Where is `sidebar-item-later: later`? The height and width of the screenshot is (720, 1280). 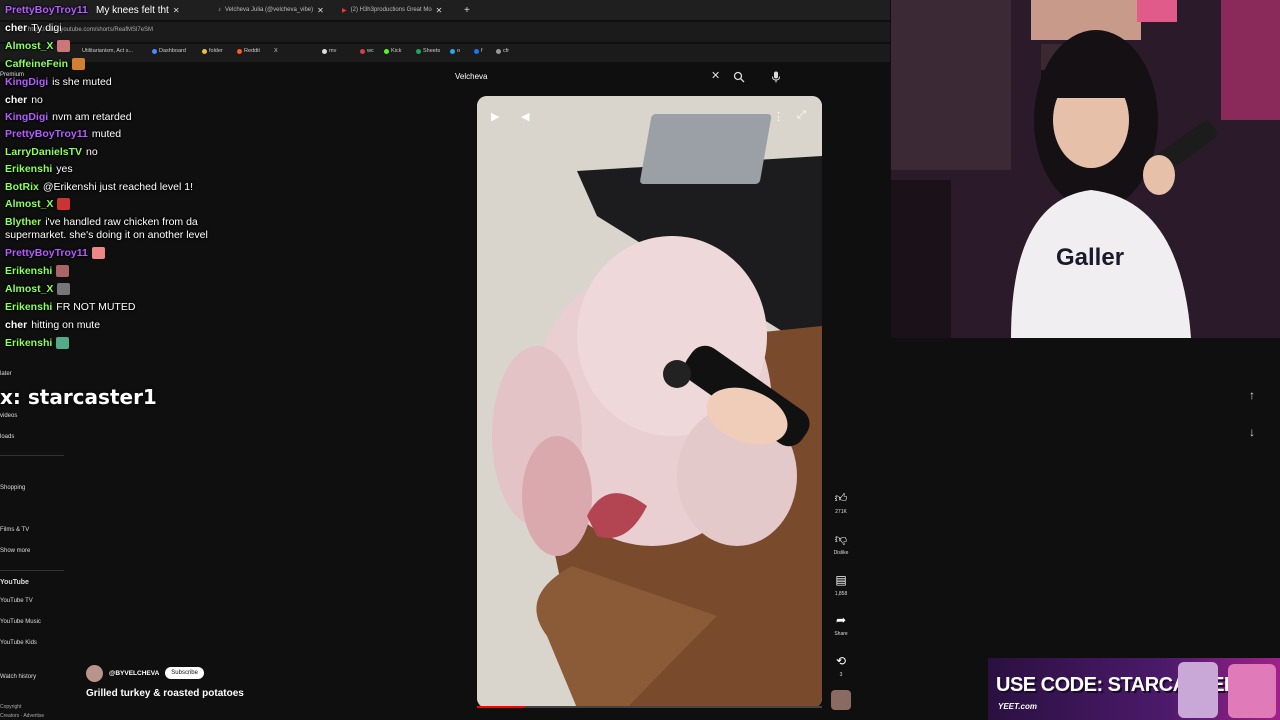
sidebar-item-later: later is located at coordinates (6, 374).